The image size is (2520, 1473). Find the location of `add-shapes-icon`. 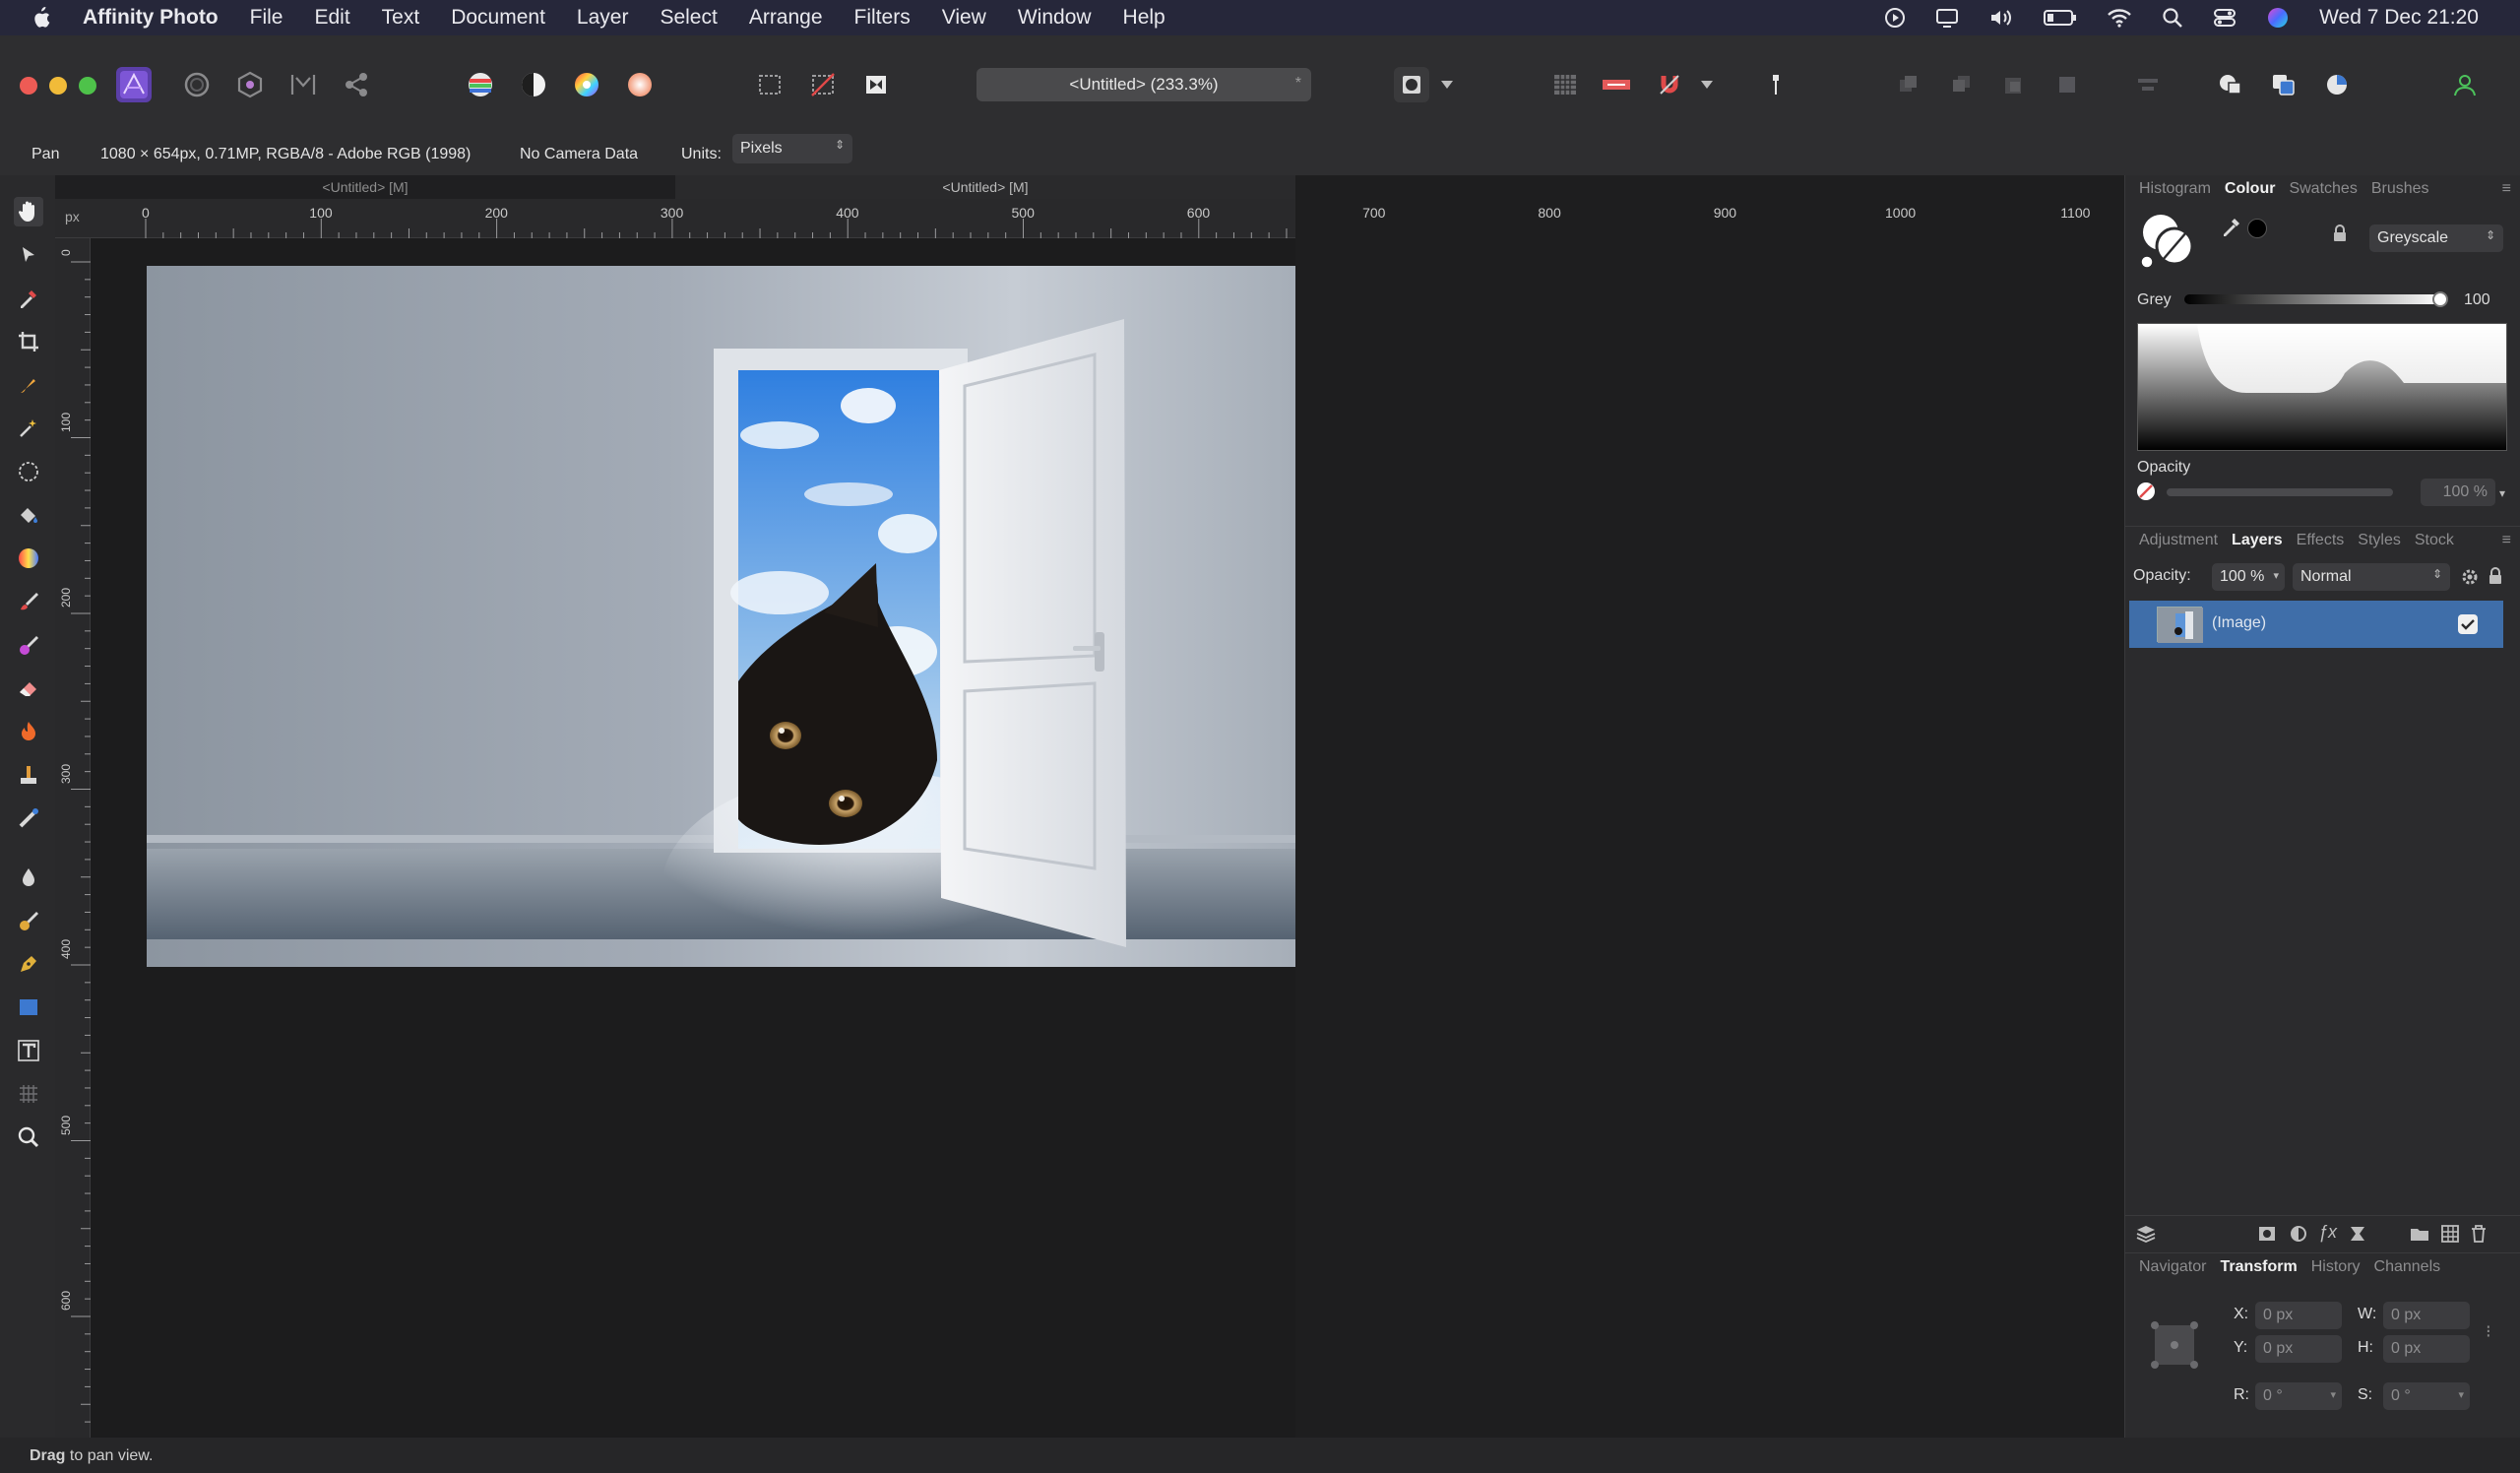

add-shapes-icon is located at coordinates (2230, 84).